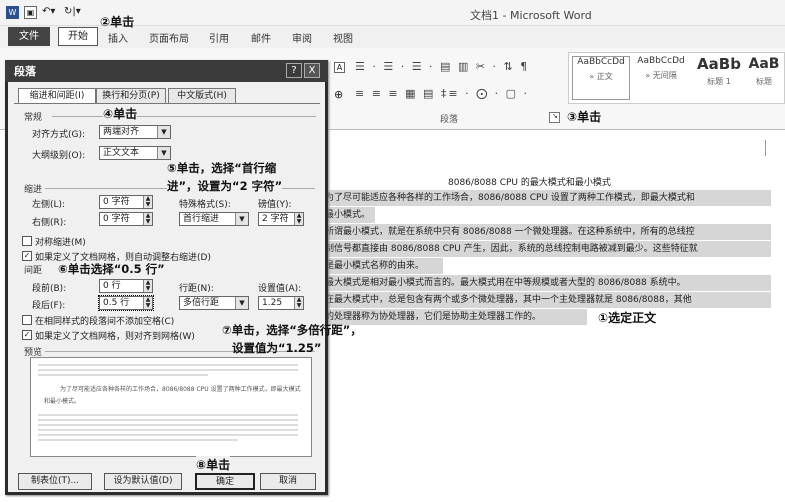 The image size is (785, 502). What do you see at coordinates (27, 335) in the screenshot?
I see `snap-to-grid-checkbox: ✓` at bounding box center [27, 335].